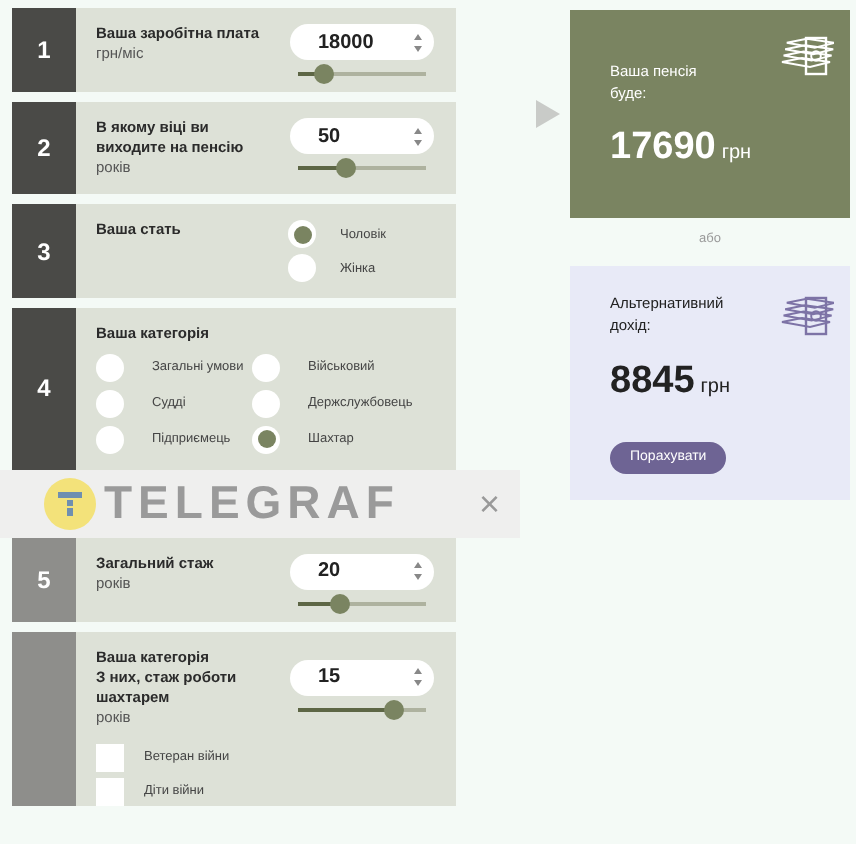 This screenshot has height=844, width=856. I want to click on logo-text: TELEGRAF, so click(252, 503).